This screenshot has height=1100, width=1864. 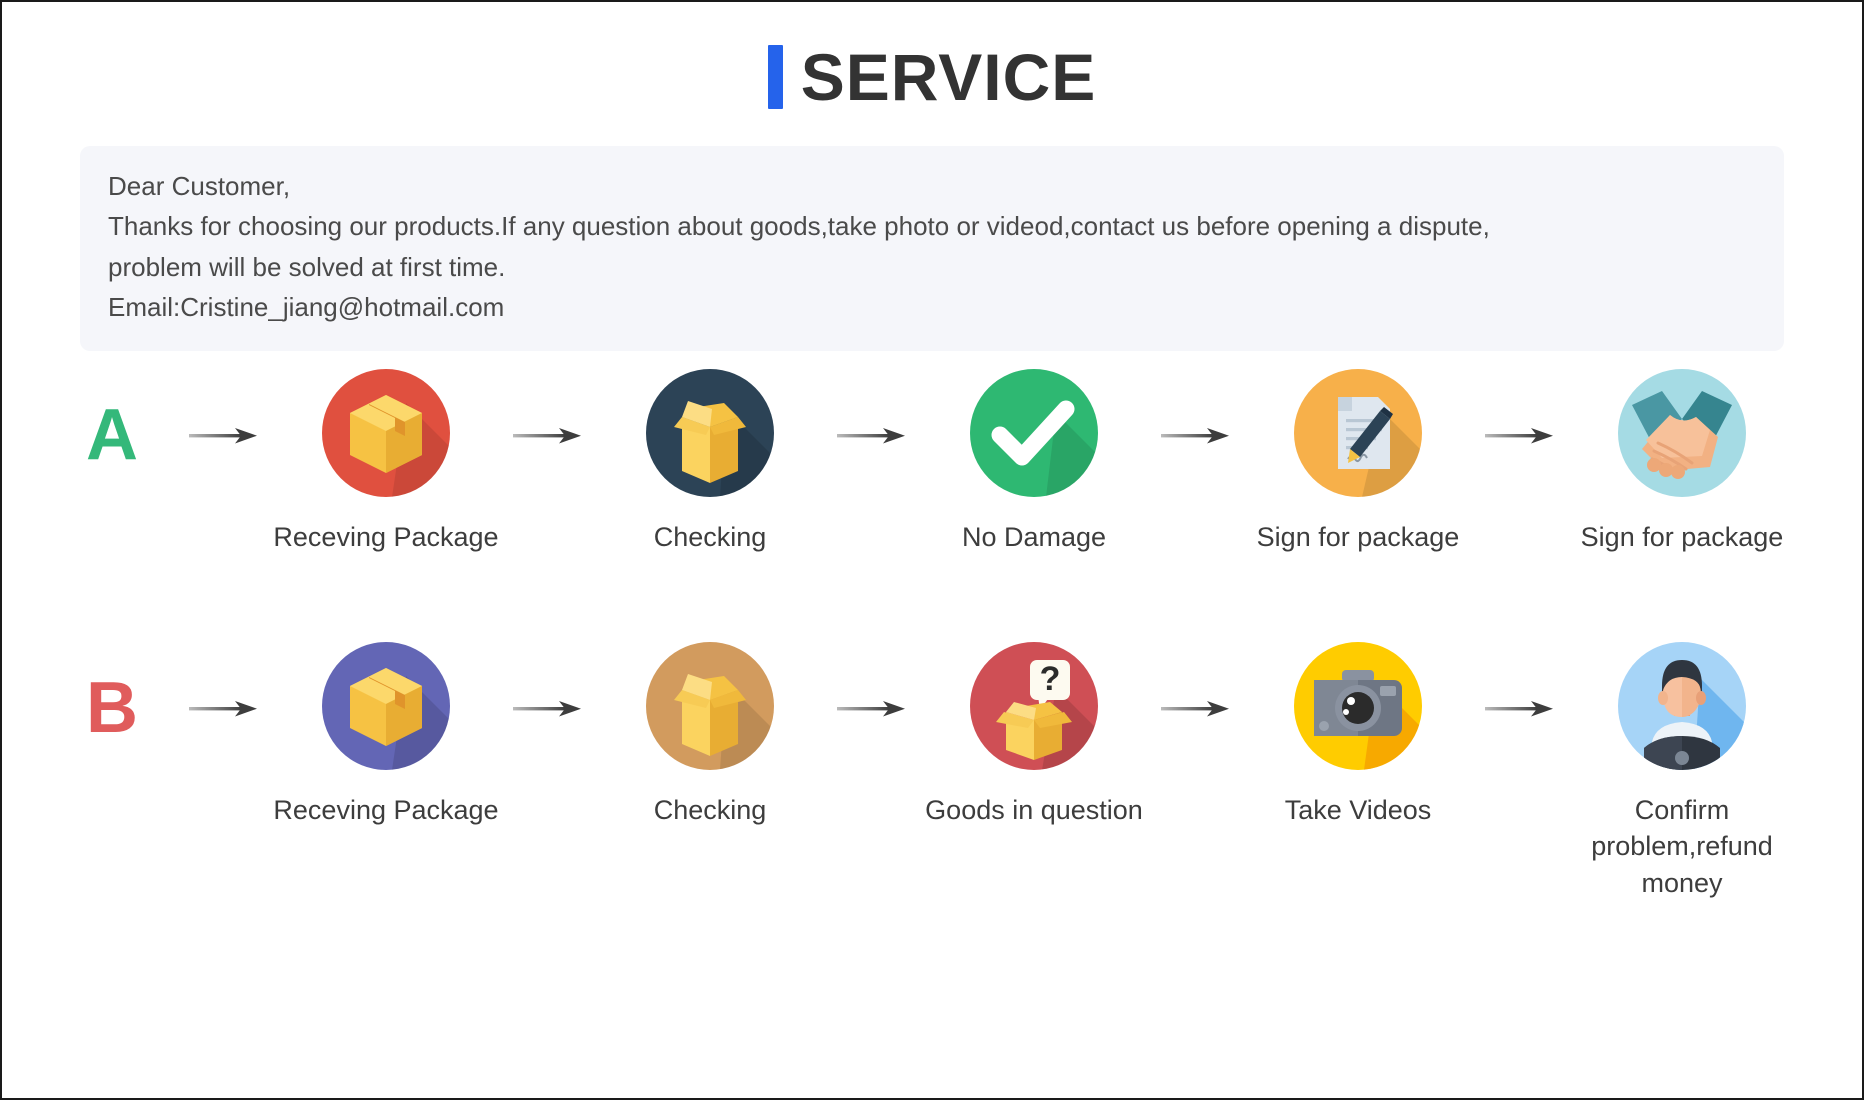 I want to click on flow-step: Take Videos, so click(x=1358, y=734).